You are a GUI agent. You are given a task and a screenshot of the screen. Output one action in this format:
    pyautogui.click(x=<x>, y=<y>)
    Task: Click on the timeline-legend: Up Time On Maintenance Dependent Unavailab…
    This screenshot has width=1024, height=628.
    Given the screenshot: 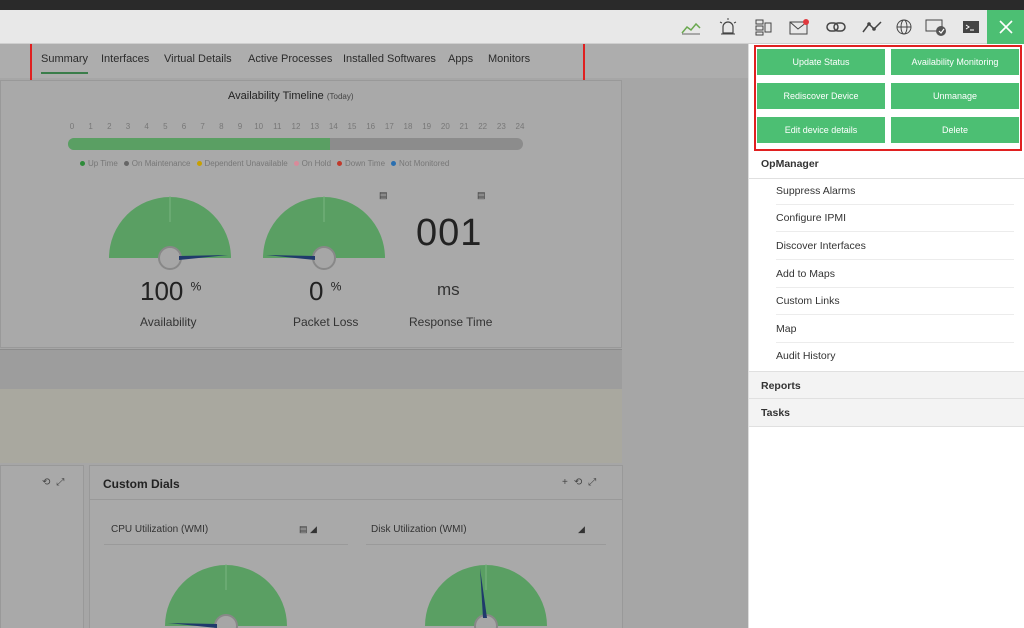 What is the action you would take?
    pyautogui.click(x=264, y=163)
    